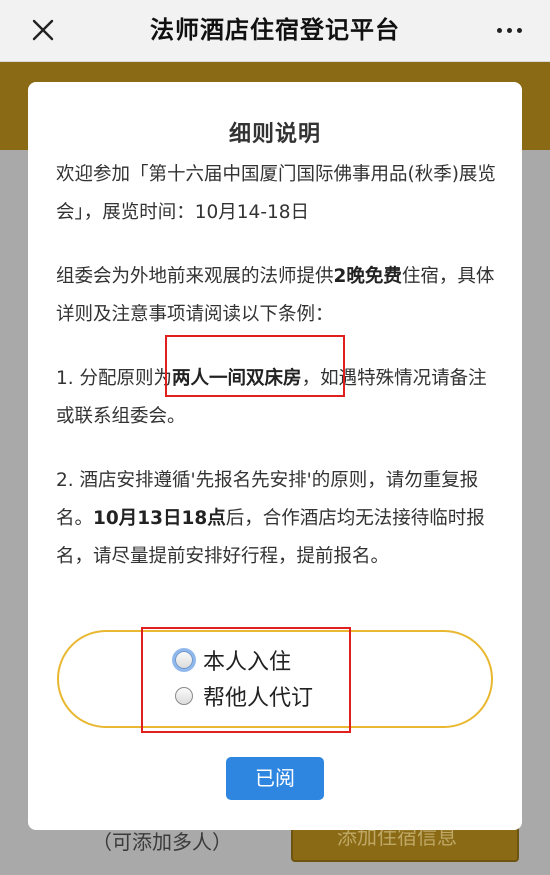 This screenshot has width=550, height=875. I want to click on option-self: 本人入住, so click(233, 660).